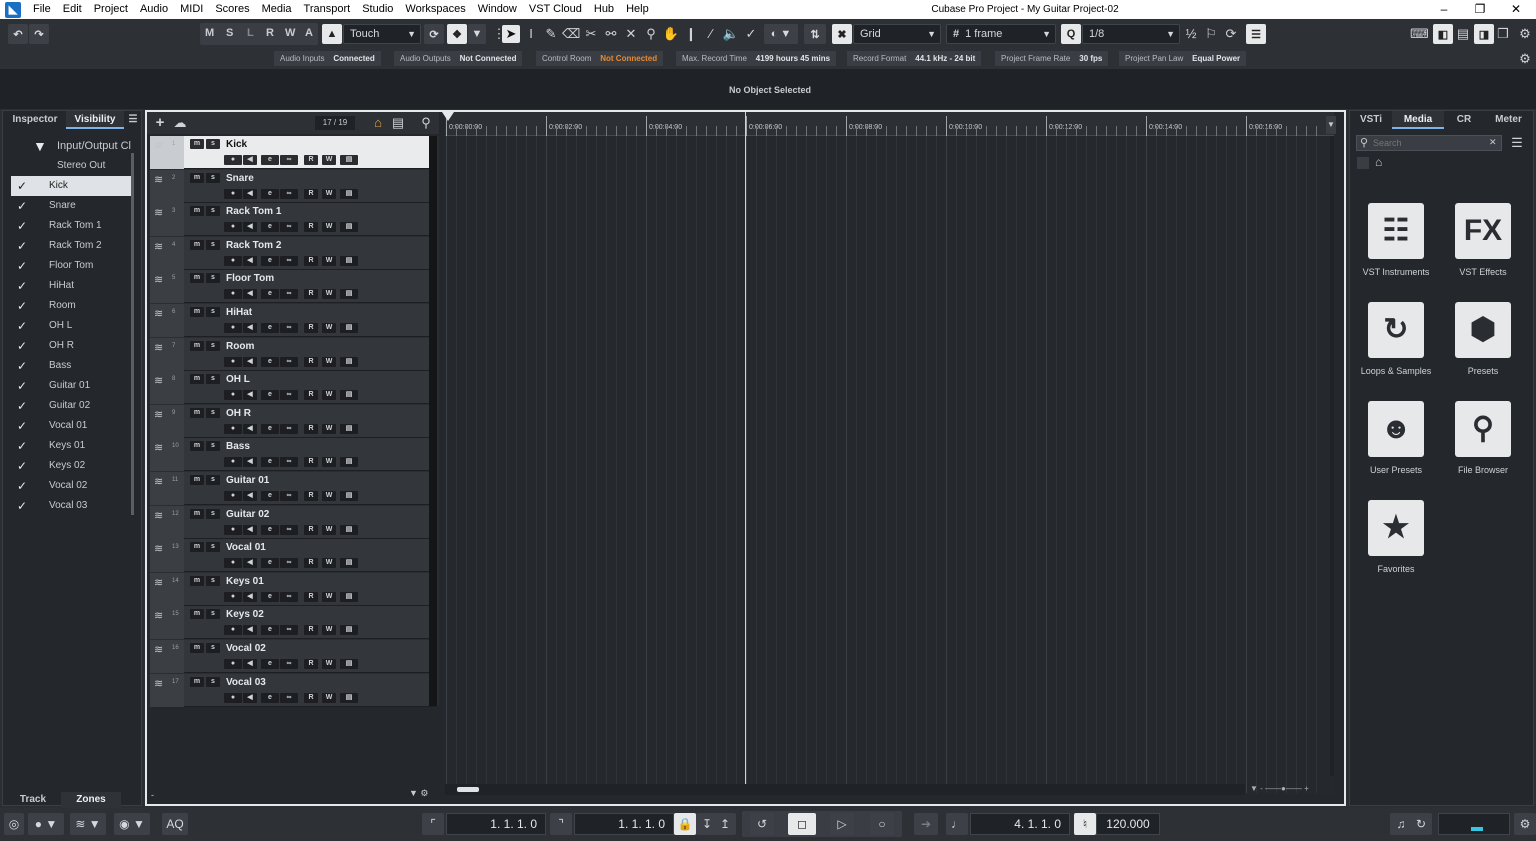 This screenshot has width=1536, height=841. What do you see at coordinates (293, 522) in the screenshot?
I see `track-row: ≋ 12 m s Guitar 02 ● ◀ e ∞ R W ▤` at bounding box center [293, 522].